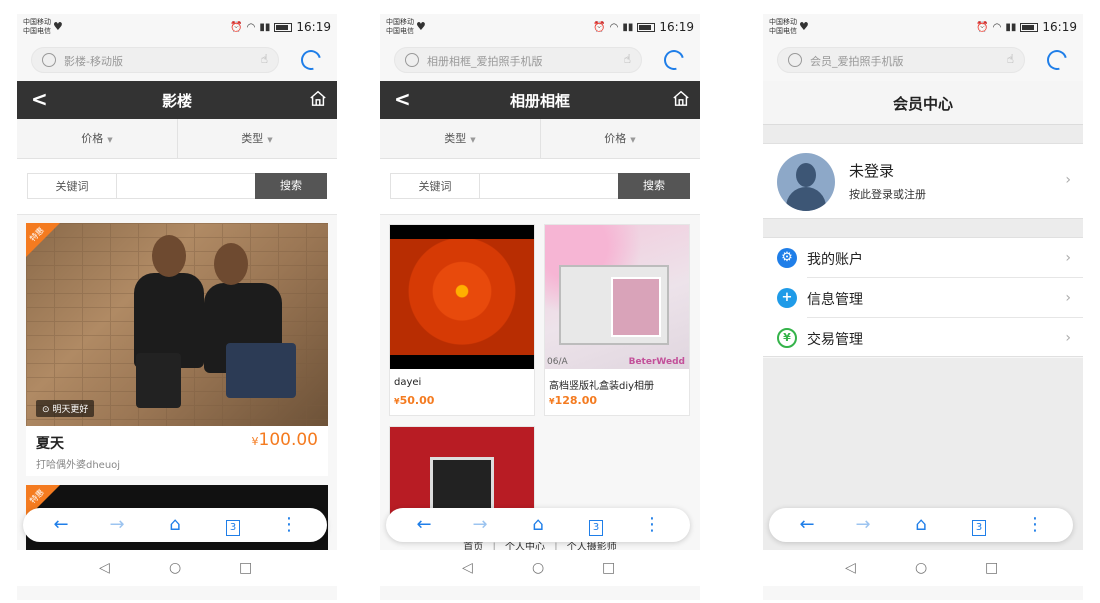 The image size is (1100, 603). What do you see at coordinates (70, 410) in the screenshot?
I see `location-text: 明天更好` at bounding box center [70, 410].